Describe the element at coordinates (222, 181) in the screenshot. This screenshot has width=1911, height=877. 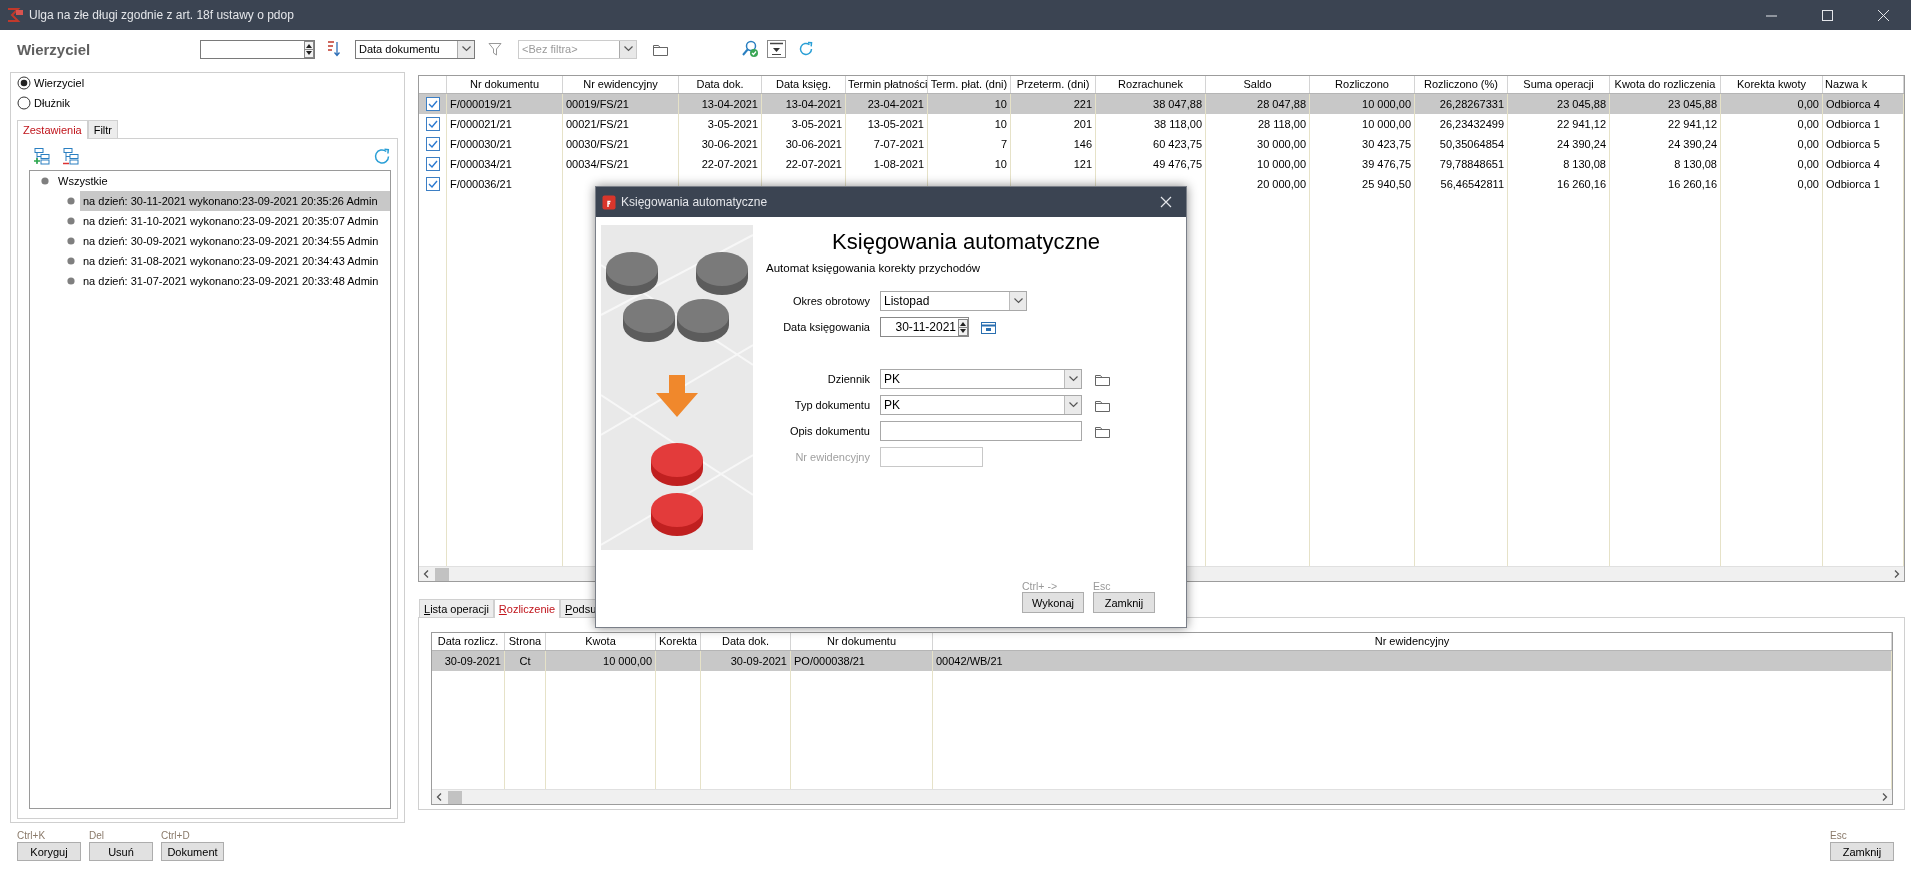
I see `tree-item: Wszystkie` at that location.